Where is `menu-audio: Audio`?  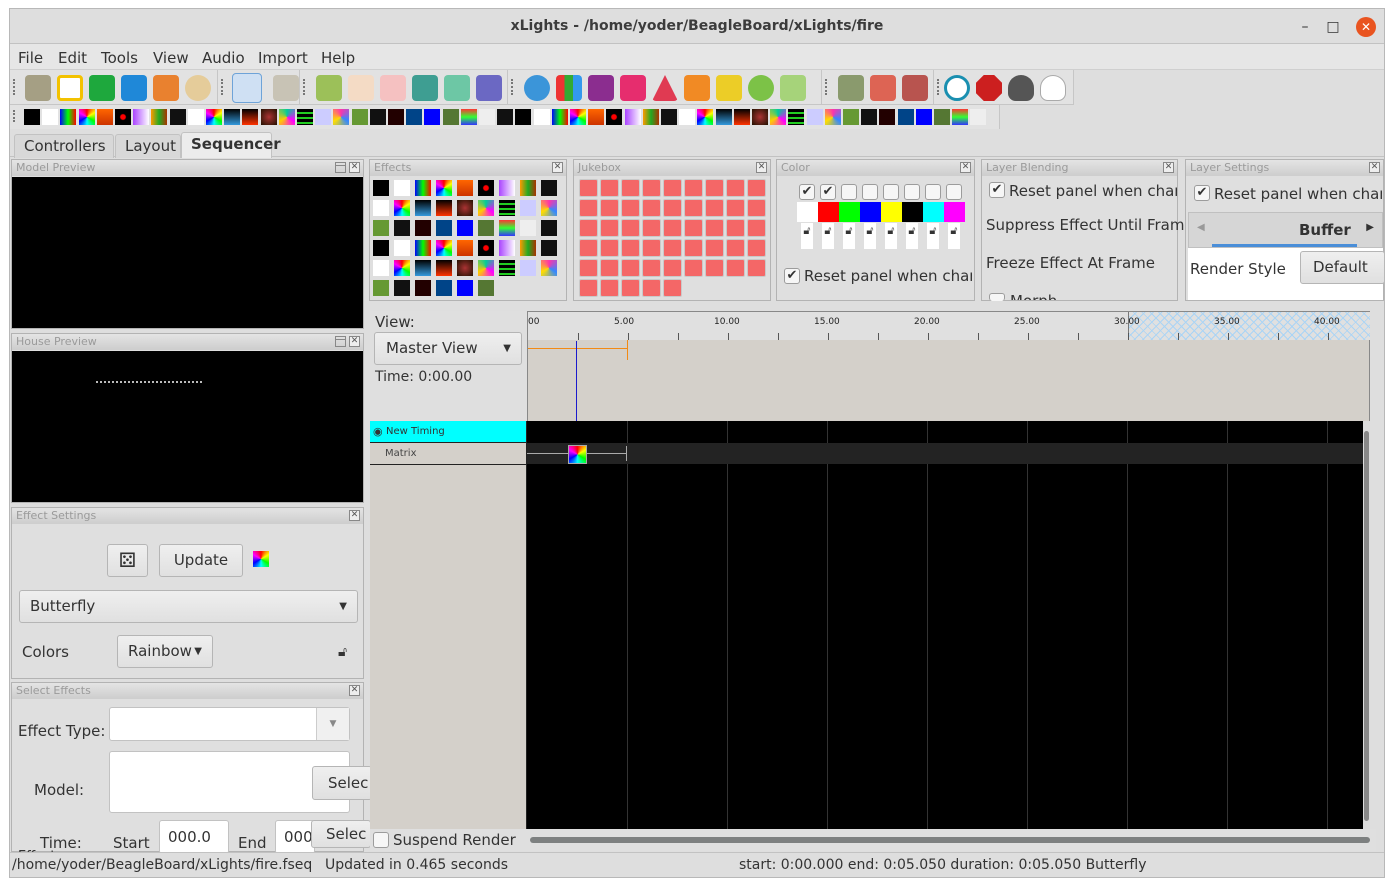
menu-audio: Audio is located at coordinates (223, 58).